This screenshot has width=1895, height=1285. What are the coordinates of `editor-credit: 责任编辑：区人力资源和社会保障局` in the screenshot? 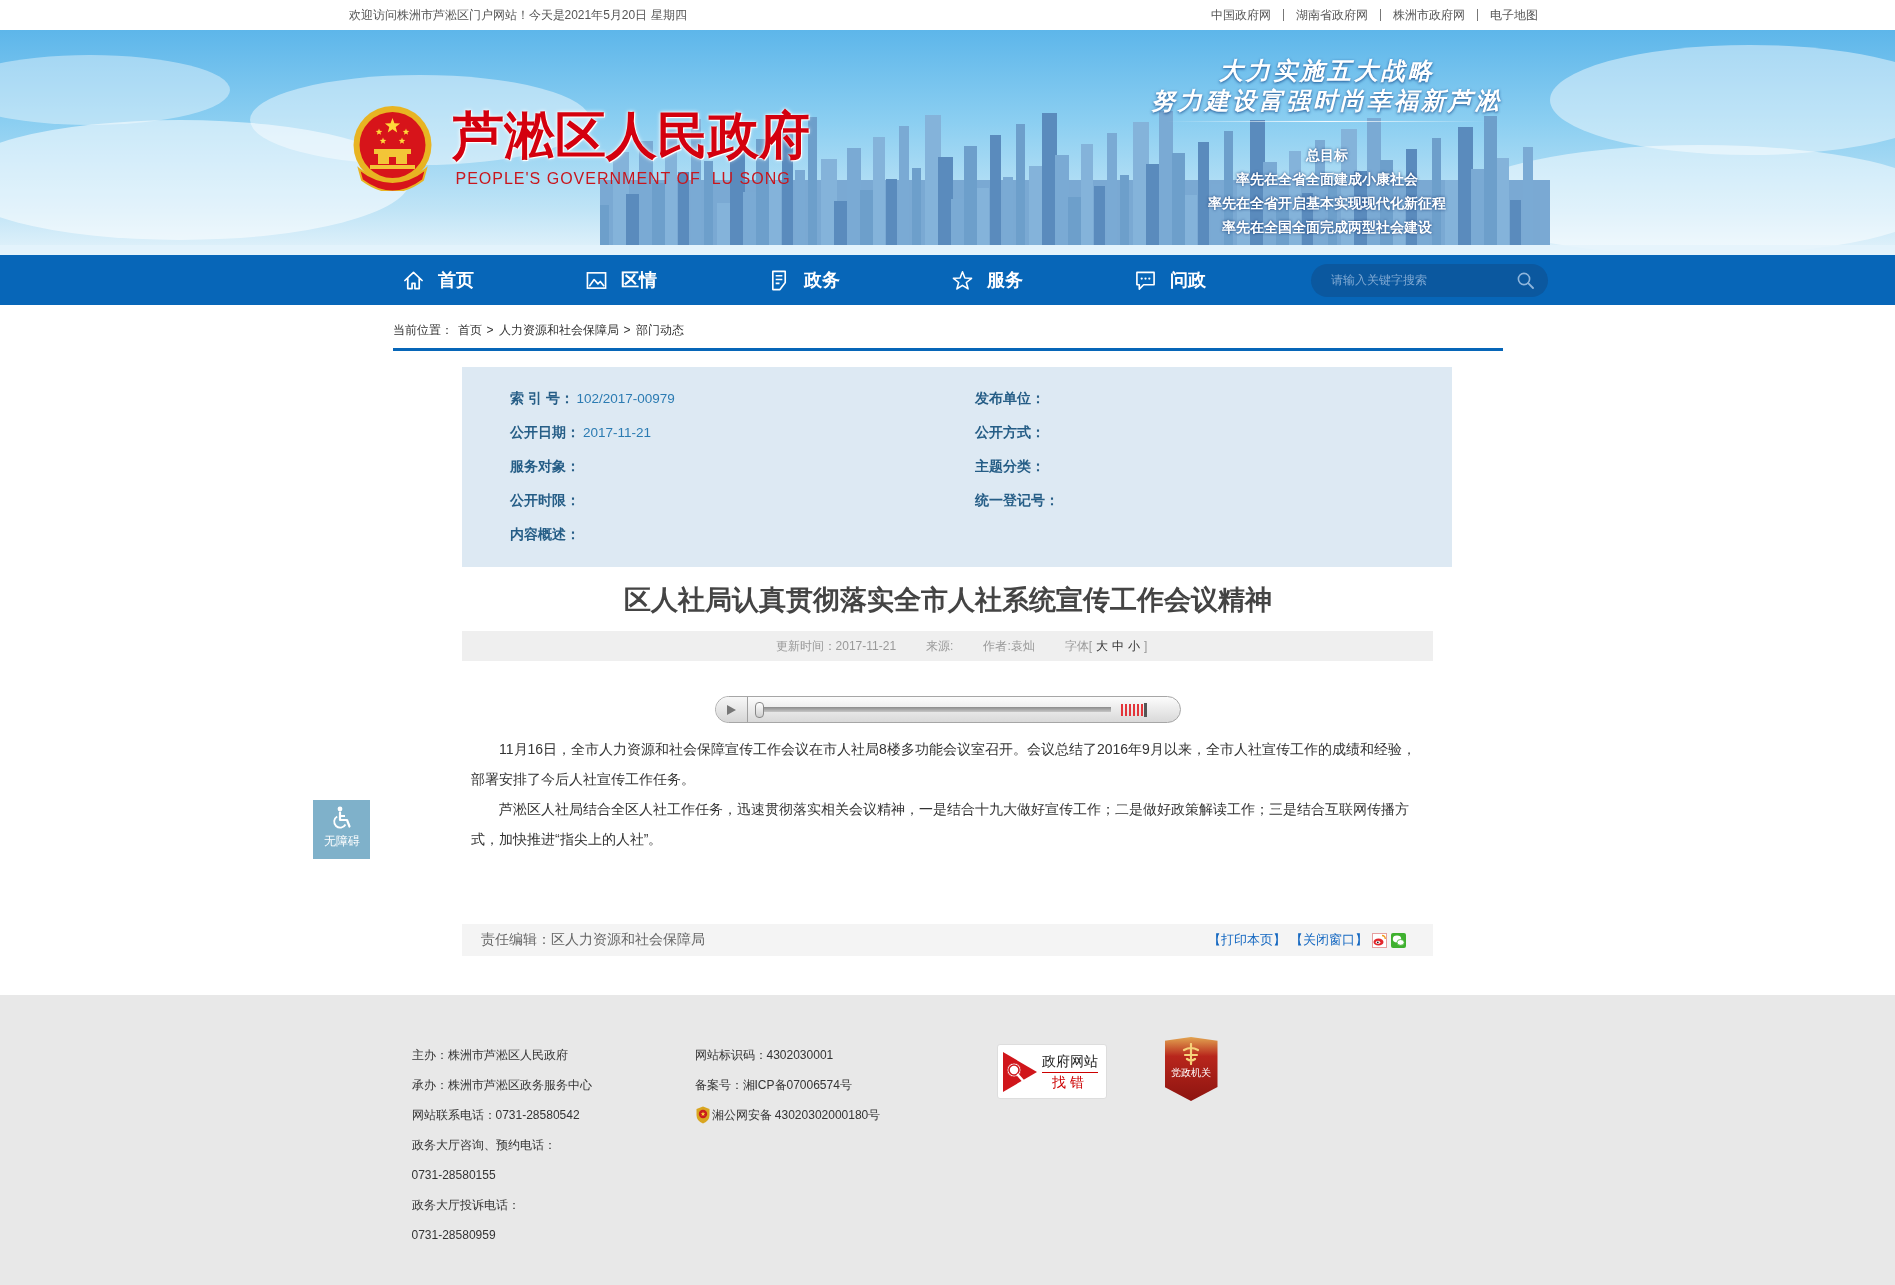 It's located at (593, 940).